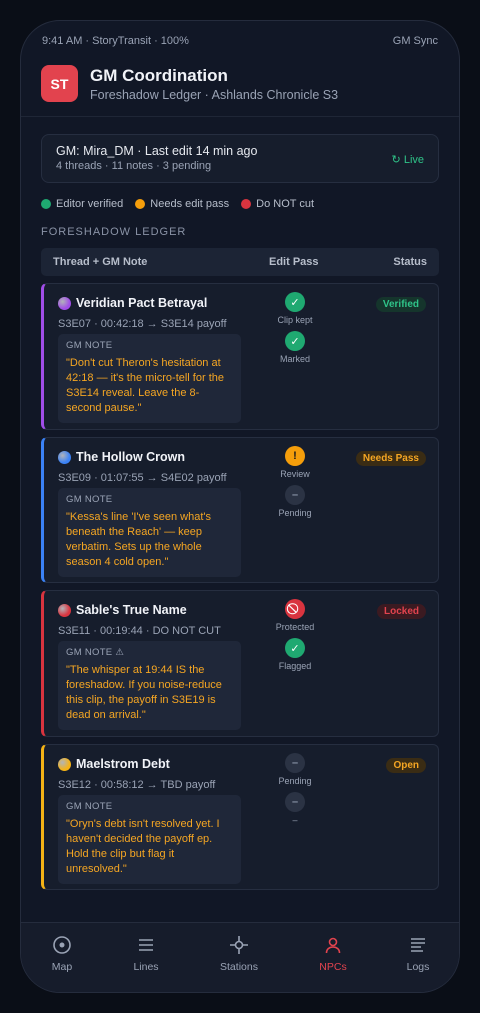 The width and height of the screenshot is (480, 1013). Describe the element at coordinates (62, 967) in the screenshot. I see `tab-label: Map` at that location.